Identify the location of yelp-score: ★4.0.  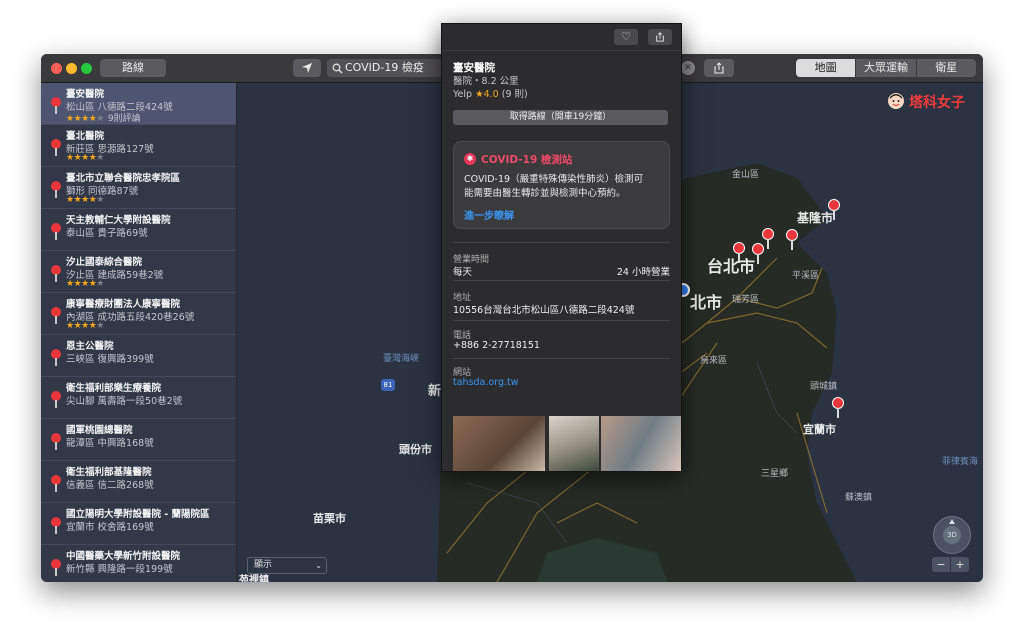
(487, 94).